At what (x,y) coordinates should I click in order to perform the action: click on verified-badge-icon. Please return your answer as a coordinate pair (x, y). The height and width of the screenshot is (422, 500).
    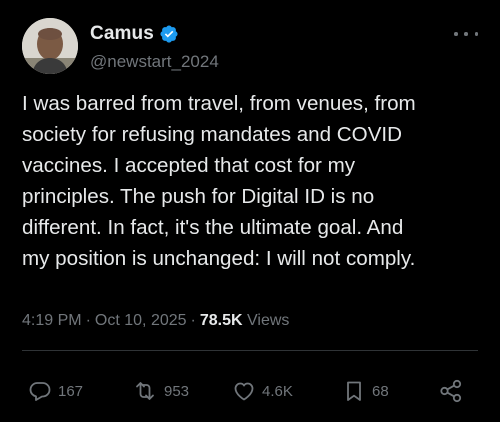
    Looking at the image, I should click on (169, 34).